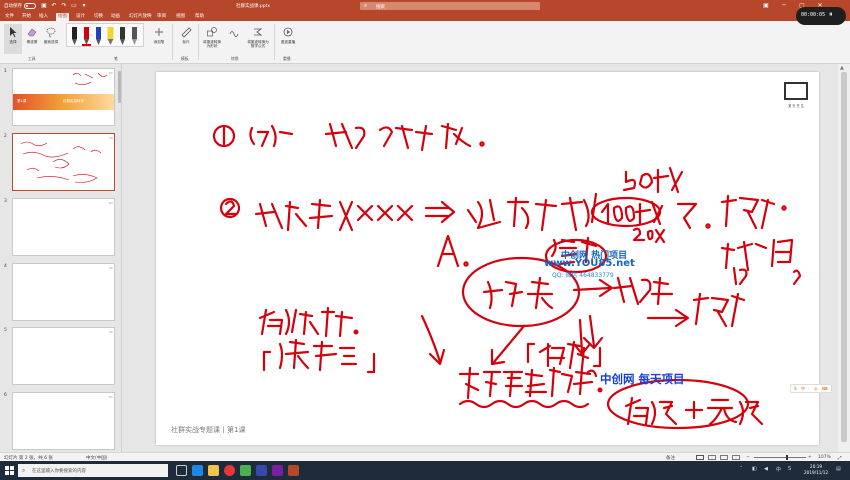  What do you see at coordinates (26, 17) in the screenshot?
I see `tab-home: 开始` at bounding box center [26, 17].